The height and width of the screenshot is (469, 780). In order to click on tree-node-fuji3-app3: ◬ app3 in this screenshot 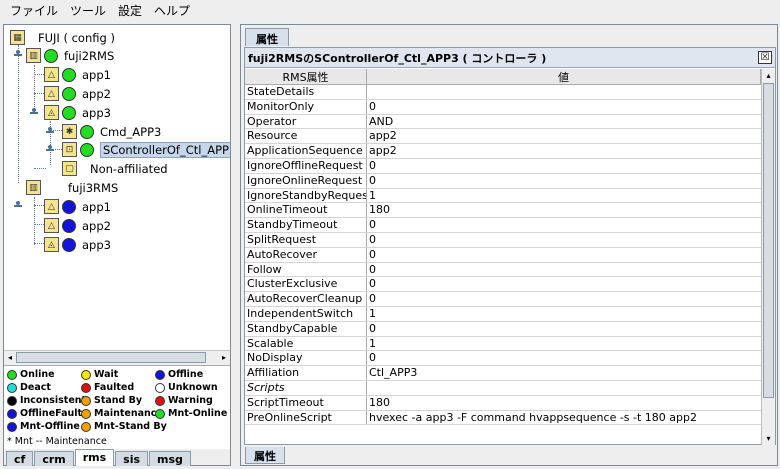, I will do `click(77, 244)`.